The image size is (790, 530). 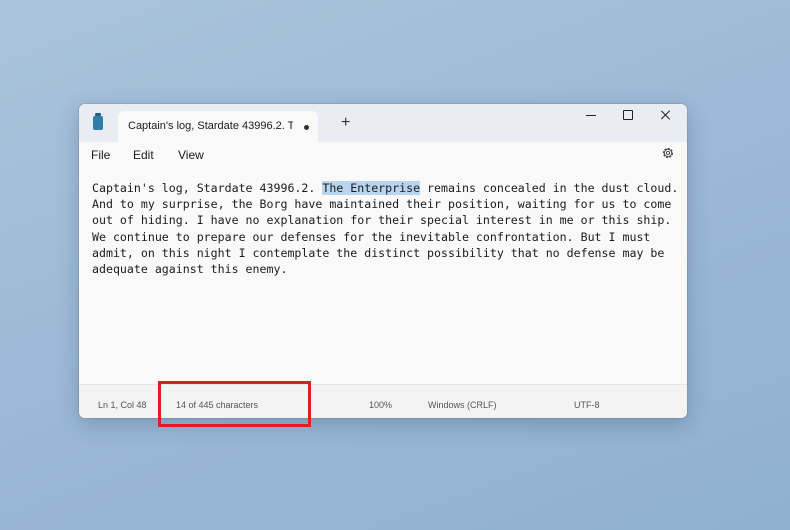 I want to click on tab-title: Captain's log, Stardate 43996.2. Th, so click(x=210, y=126).